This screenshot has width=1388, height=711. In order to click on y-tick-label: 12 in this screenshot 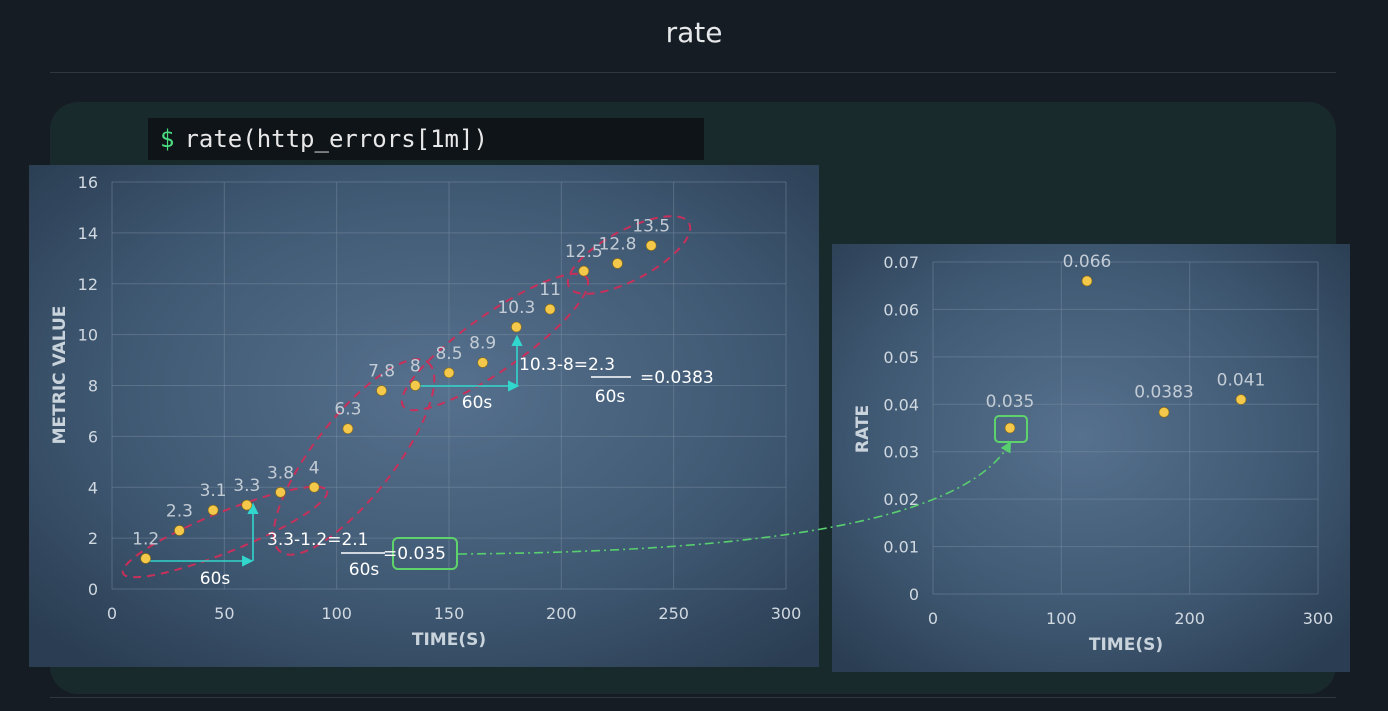, I will do `click(88, 284)`.